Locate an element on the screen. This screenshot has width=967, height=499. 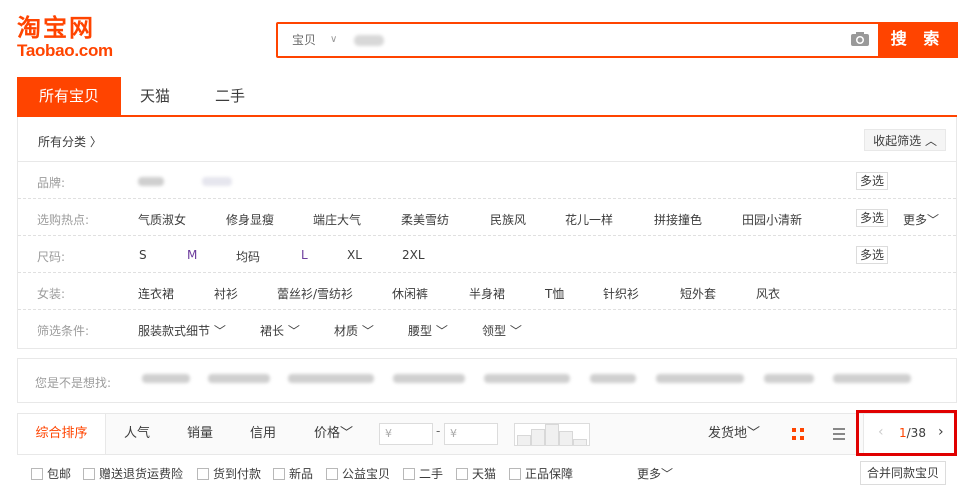
more-options-button: 更多﹀ is located at coordinates (921, 219).